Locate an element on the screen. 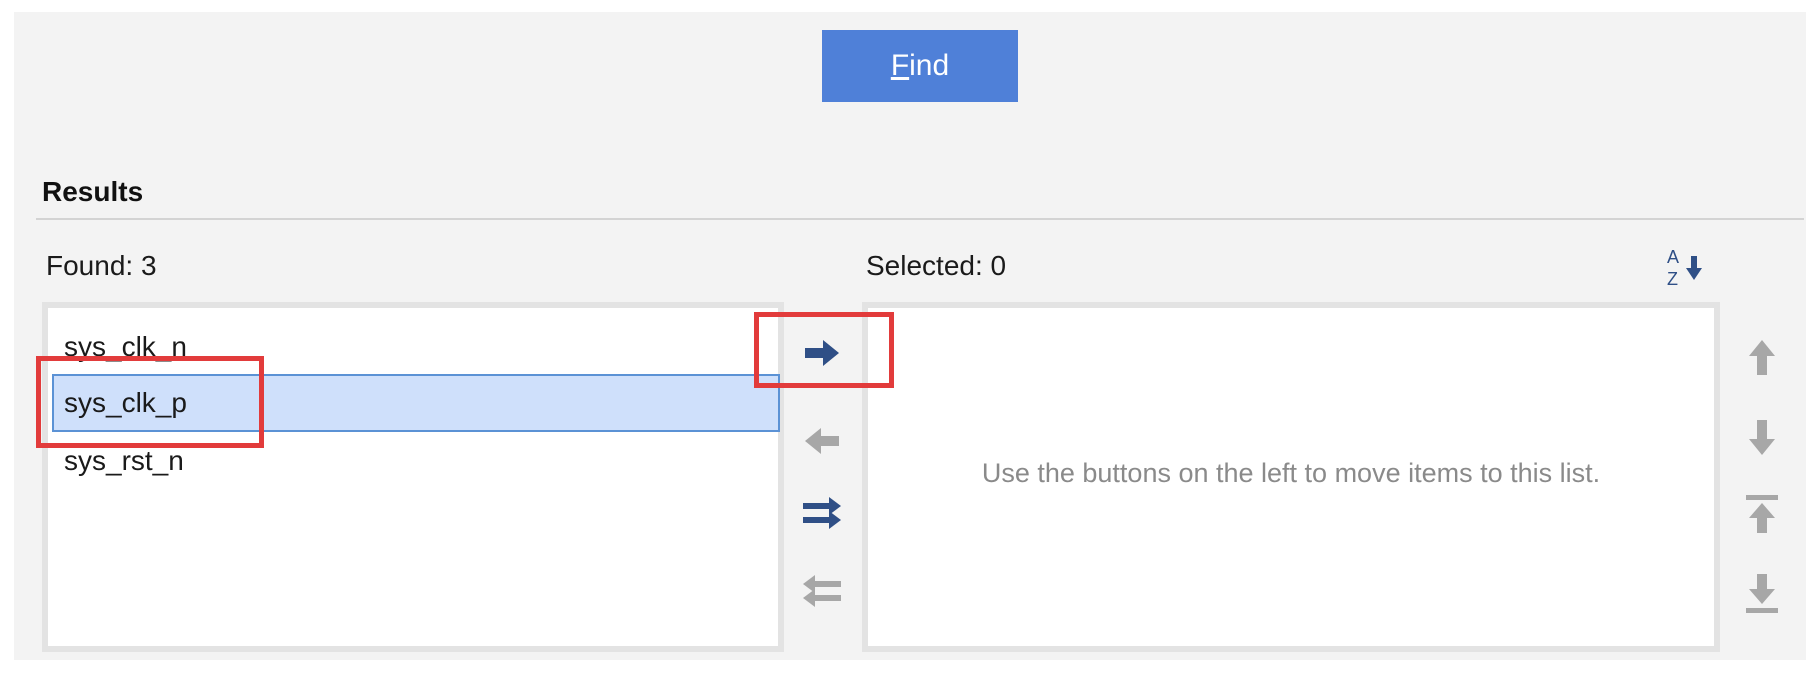 Image resolution: width=1820 pixels, height=674 pixels. sort-icon-bottom-letter: Z is located at coordinates (1672, 279).